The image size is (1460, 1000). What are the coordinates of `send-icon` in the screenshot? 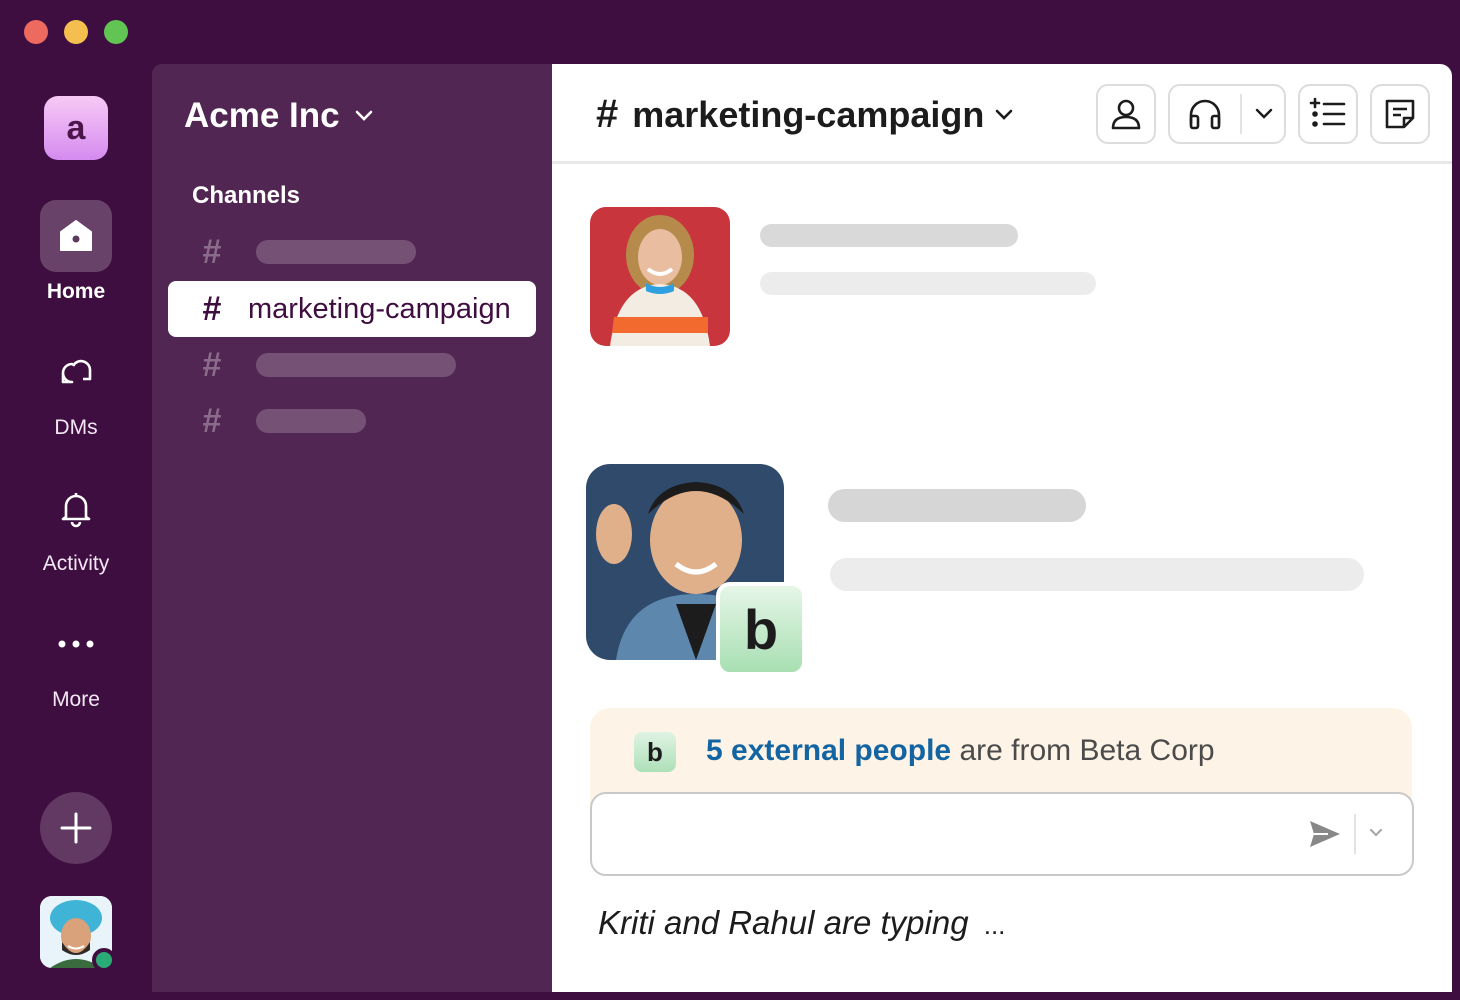 It's located at (1325, 834).